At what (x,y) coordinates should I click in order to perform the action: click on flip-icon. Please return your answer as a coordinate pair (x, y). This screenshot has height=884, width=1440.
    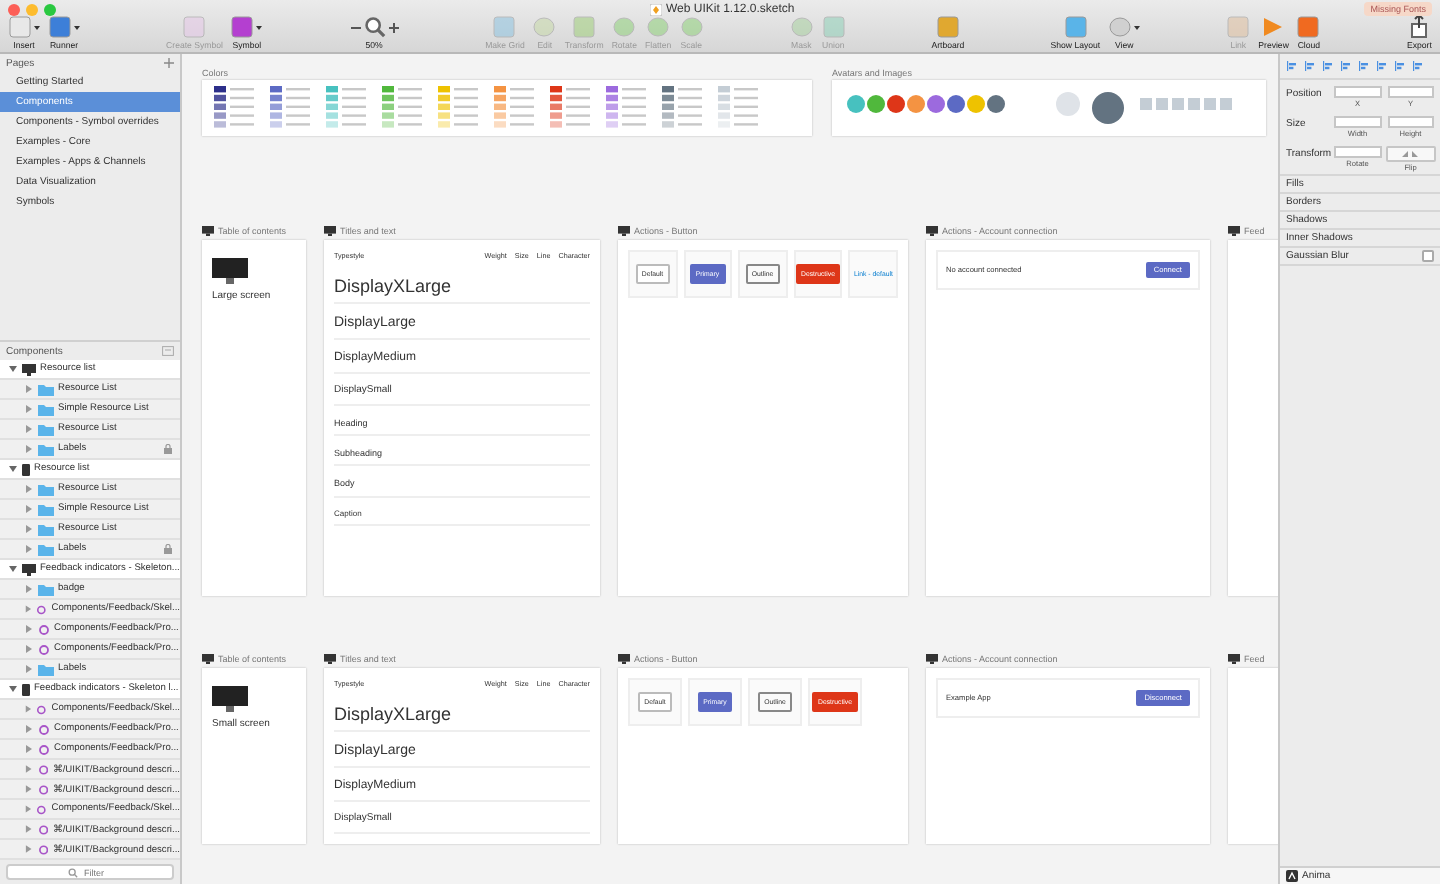
    Looking at the image, I should click on (1410, 154).